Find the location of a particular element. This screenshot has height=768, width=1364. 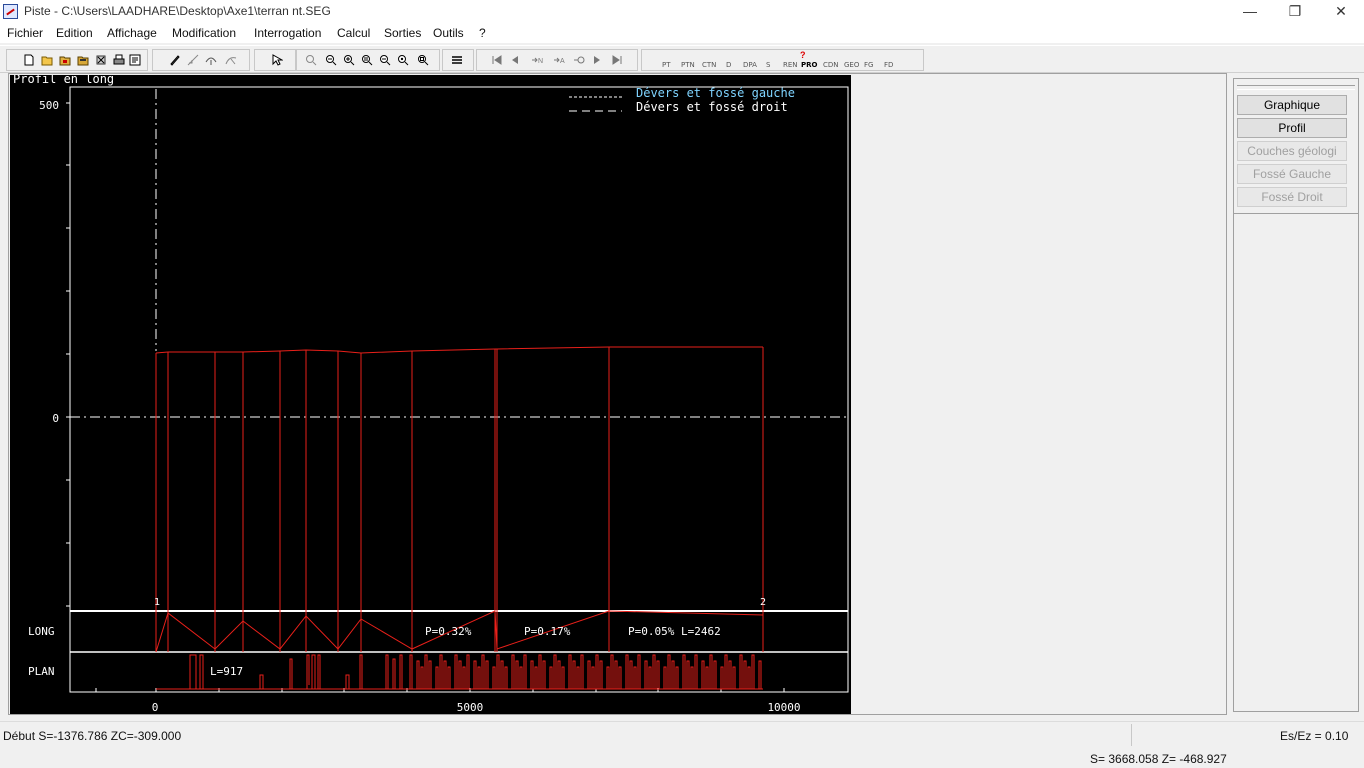

first-profile-icon is located at coordinates (497, 60).